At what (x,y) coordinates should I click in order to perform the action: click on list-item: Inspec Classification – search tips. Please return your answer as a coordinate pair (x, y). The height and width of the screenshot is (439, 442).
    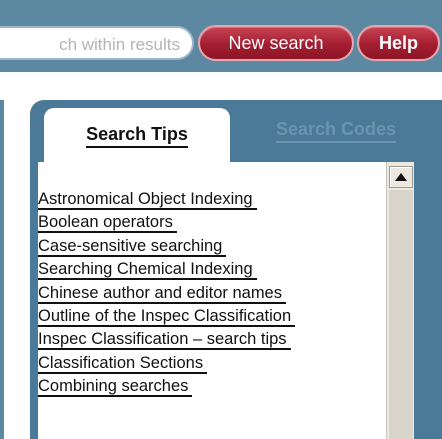
    Looking at the image, I should click on (212, 340).